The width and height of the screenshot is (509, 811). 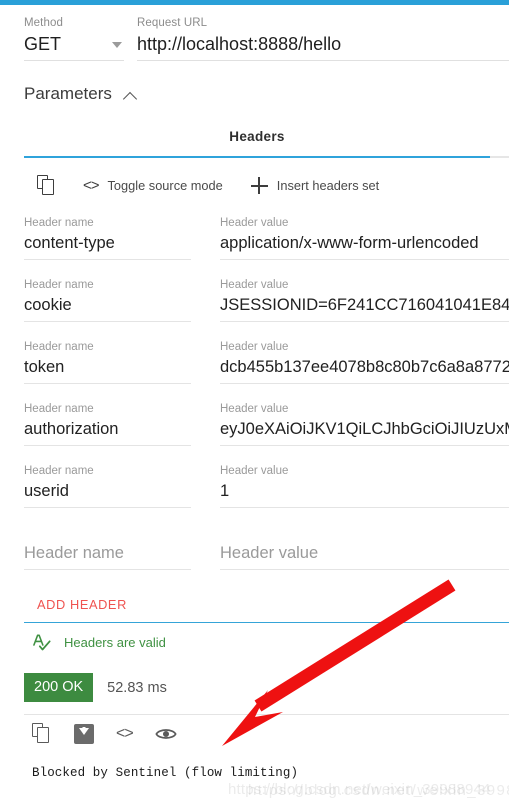 I want to click on add-header-button: ADD HEADER, so click(x=82, y=605).